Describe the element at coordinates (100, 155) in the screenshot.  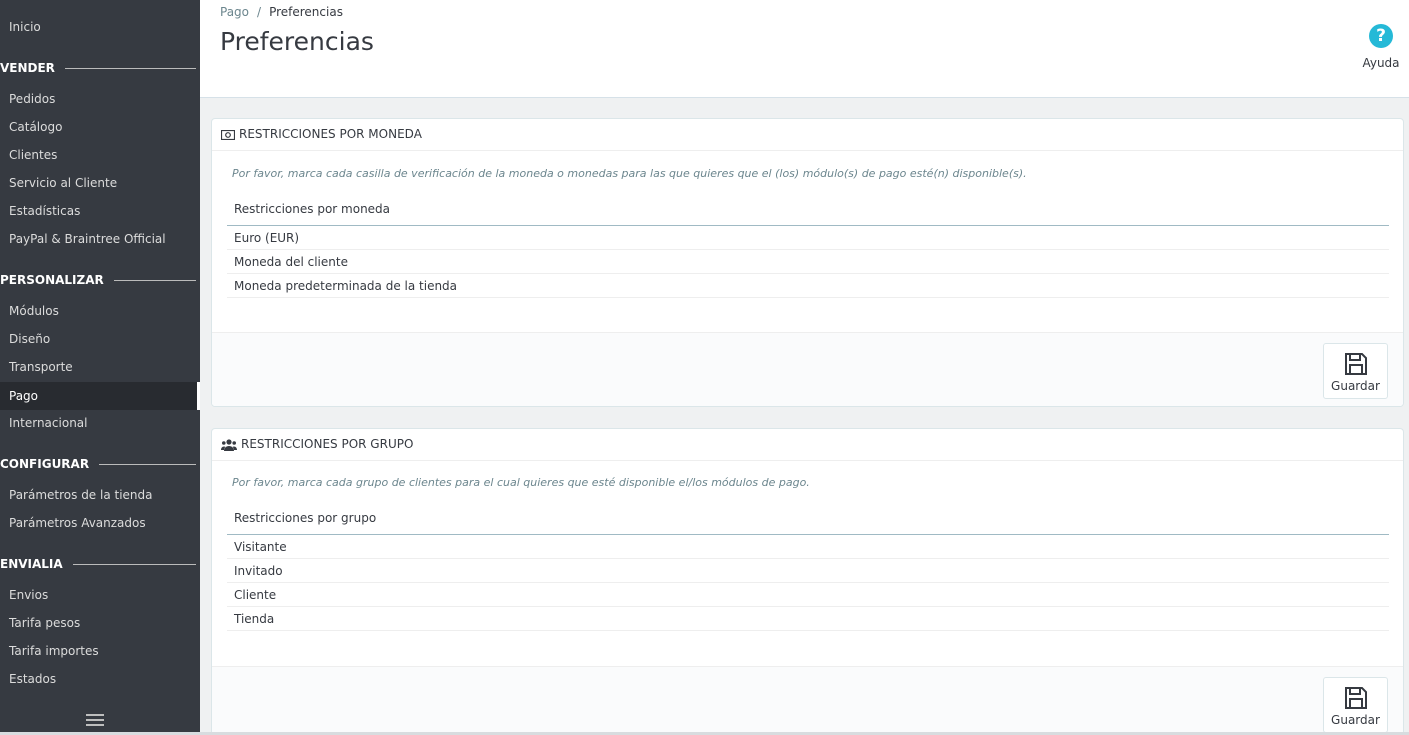
I see `sidebar-item-clientes: Clientes` at that location.